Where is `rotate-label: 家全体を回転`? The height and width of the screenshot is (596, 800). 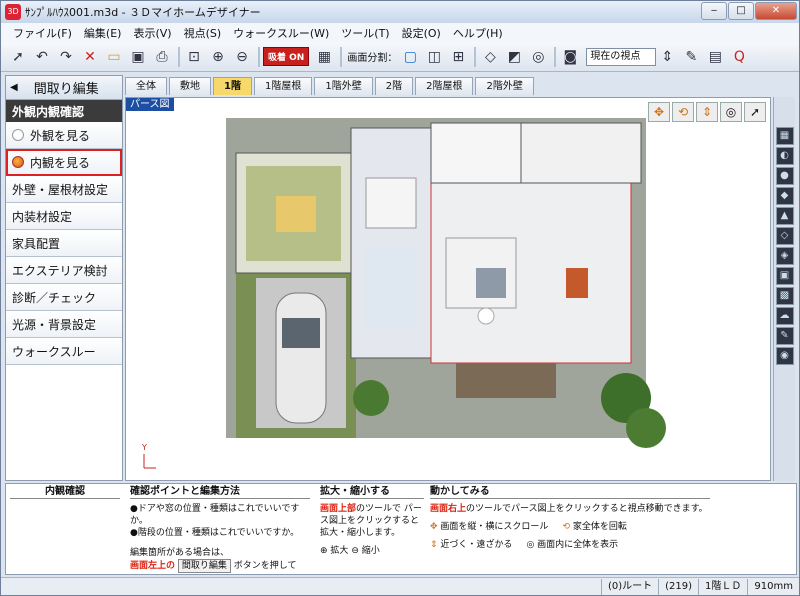 rotate-label: 家全体を回転 is located at coordinates (599, 527).